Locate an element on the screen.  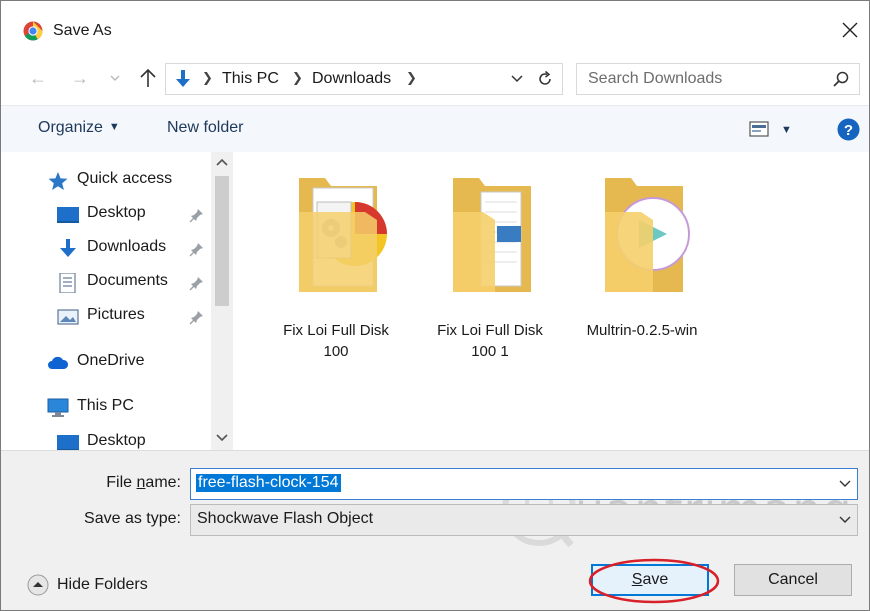
pictures-icon is located at coordinates (68, 317).